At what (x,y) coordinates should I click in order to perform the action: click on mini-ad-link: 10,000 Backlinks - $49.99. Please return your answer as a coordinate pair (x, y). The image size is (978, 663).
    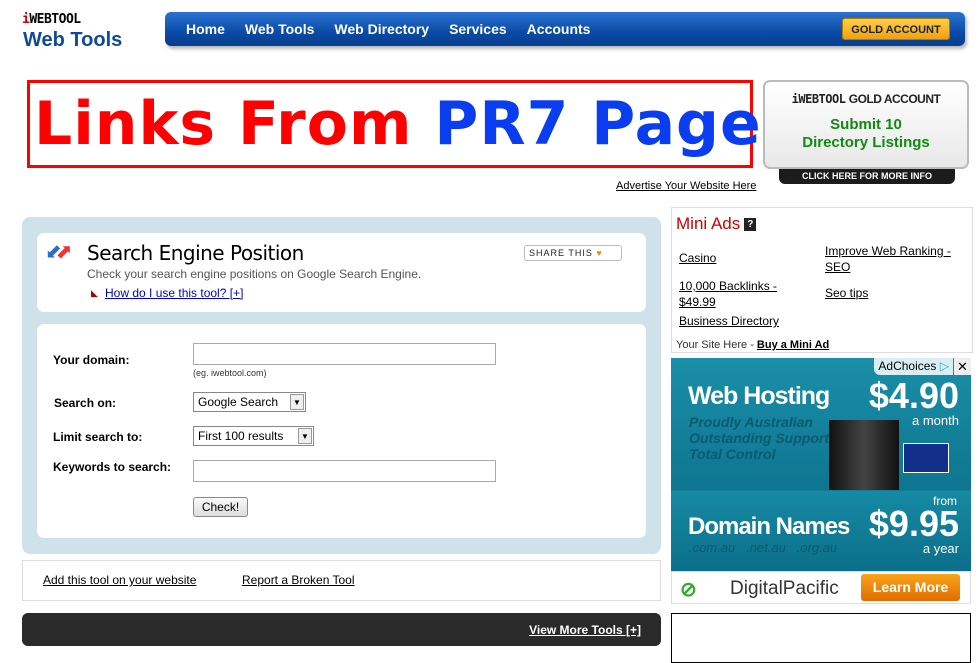
    Looking at the image, I should click on (739, 294).